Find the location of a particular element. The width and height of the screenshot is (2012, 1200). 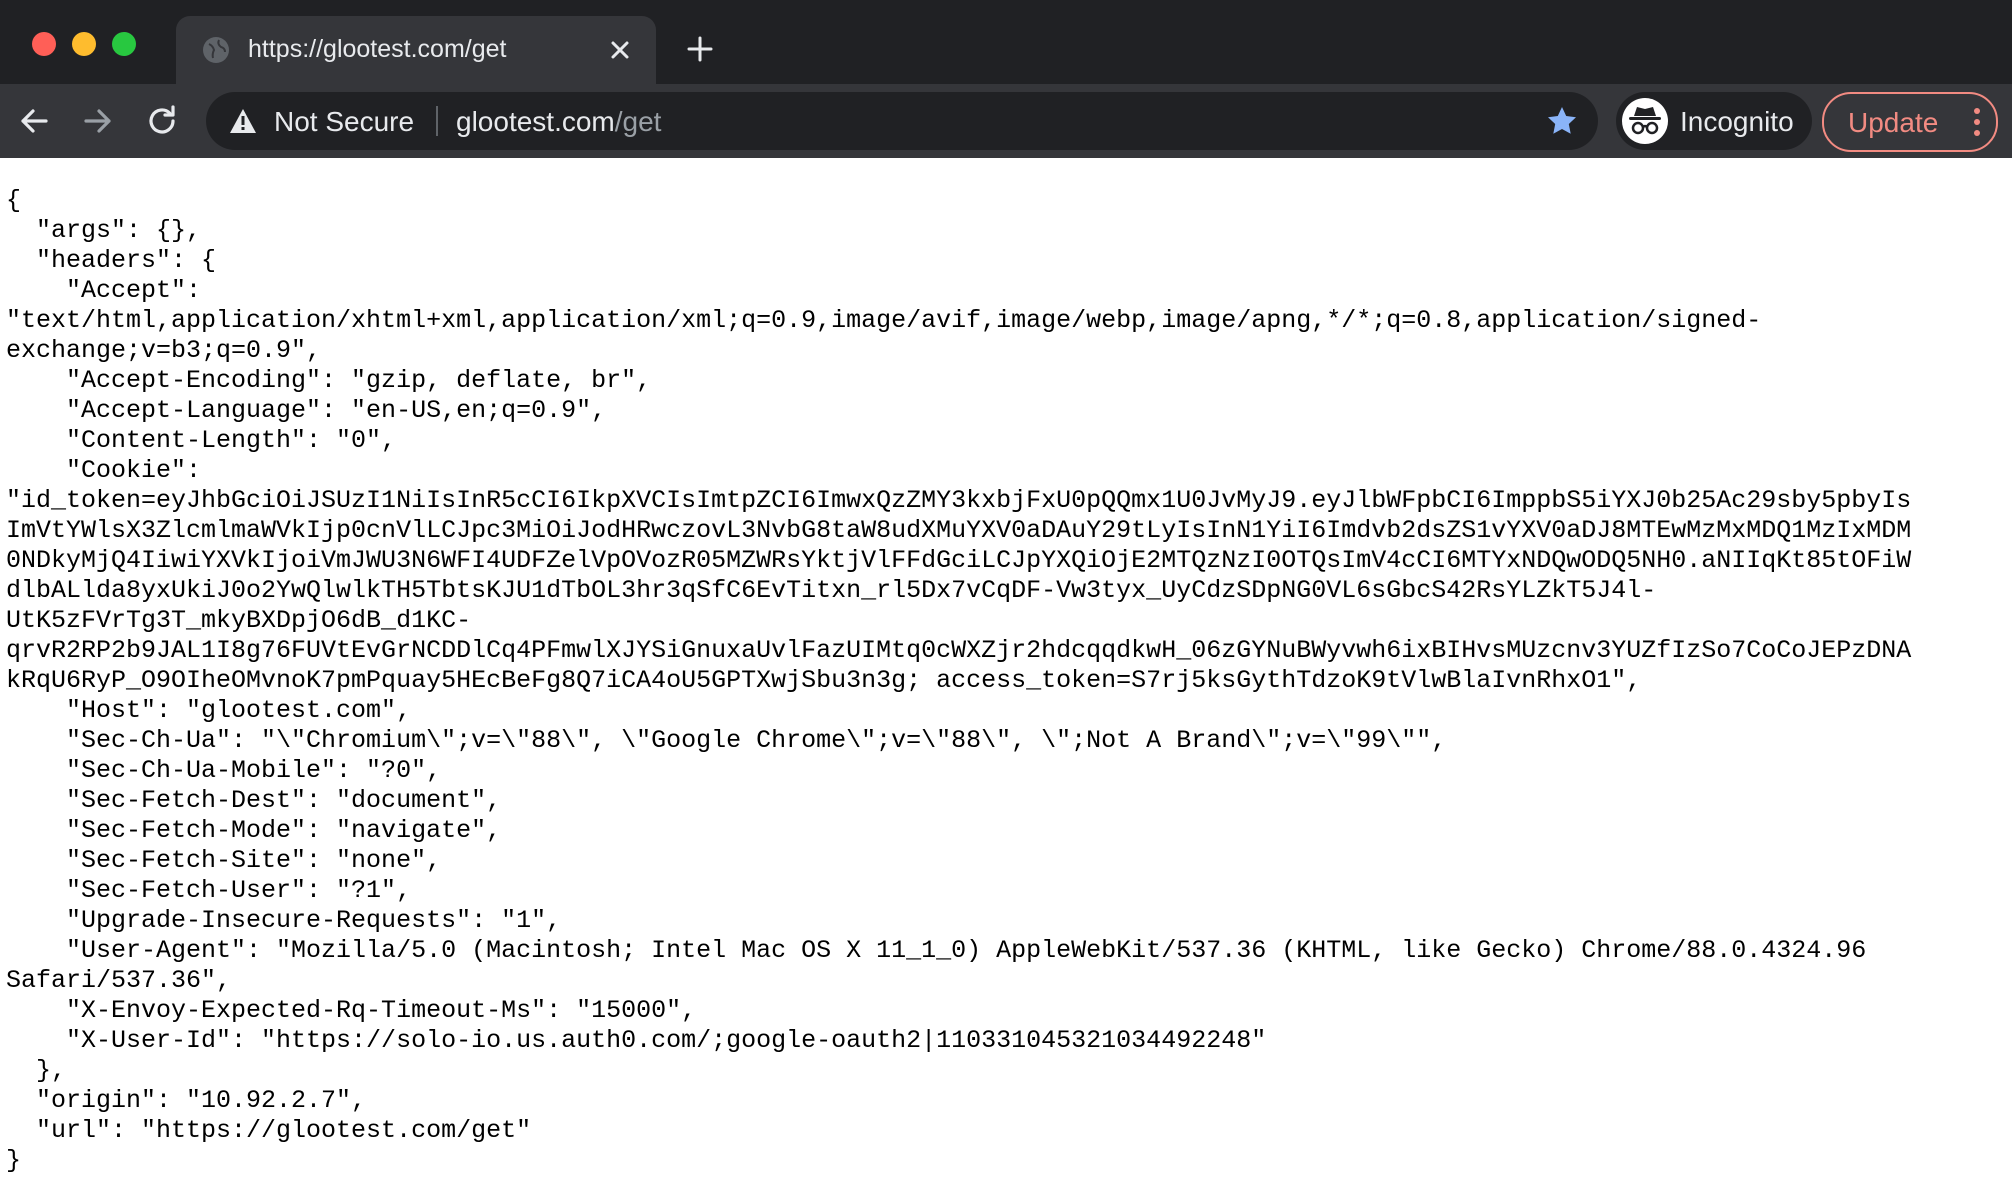

update-button: Update is located at coordinates (1910, 122).